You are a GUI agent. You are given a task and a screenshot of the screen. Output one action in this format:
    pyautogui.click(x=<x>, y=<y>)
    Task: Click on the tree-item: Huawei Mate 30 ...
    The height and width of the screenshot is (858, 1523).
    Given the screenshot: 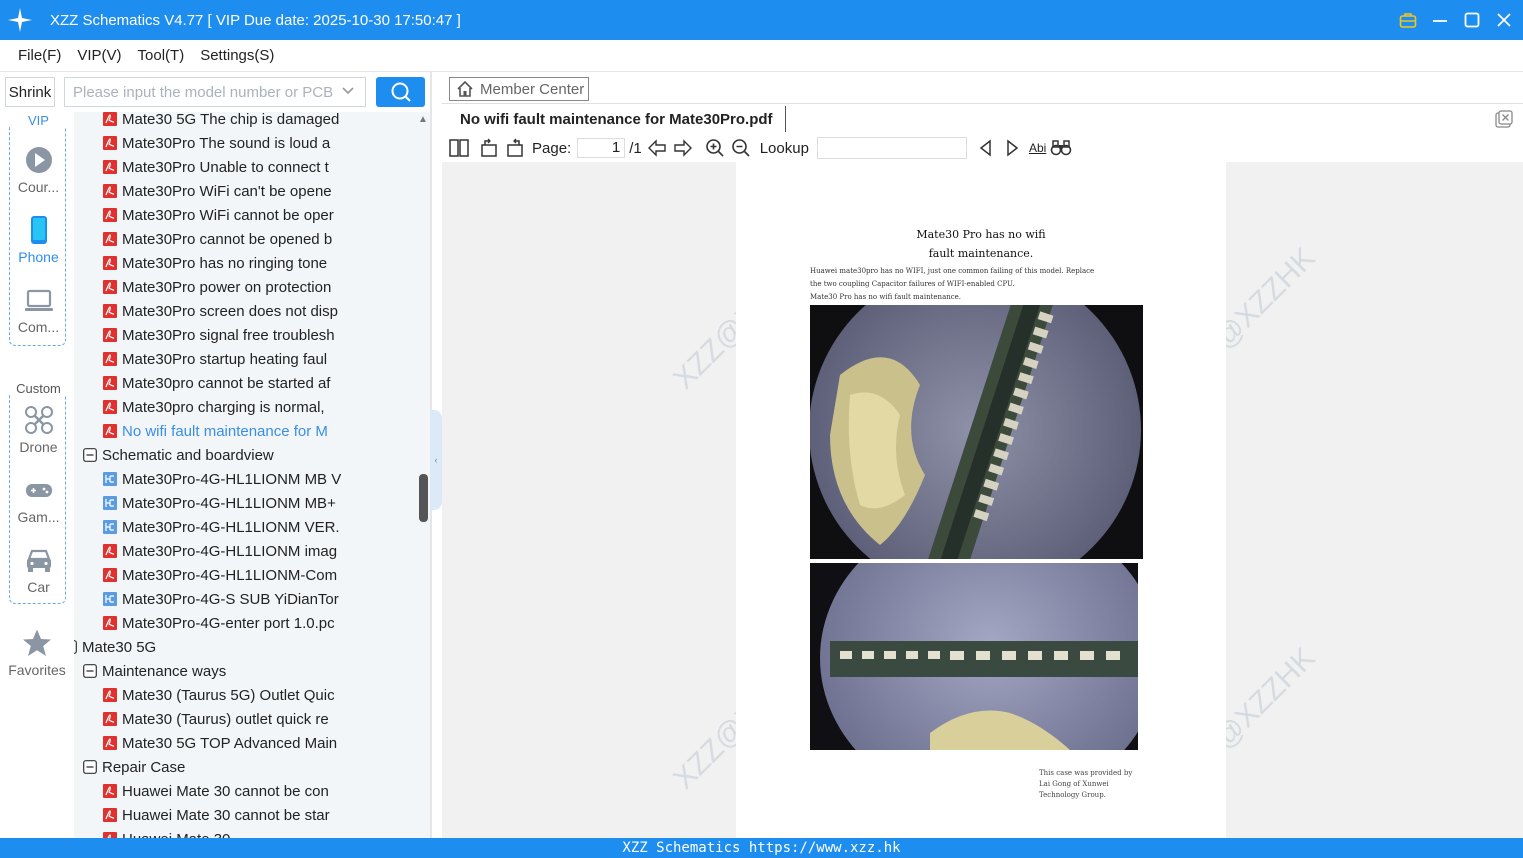 What is the action you would take?
    pyautogui.click(x=255, y=833)
    